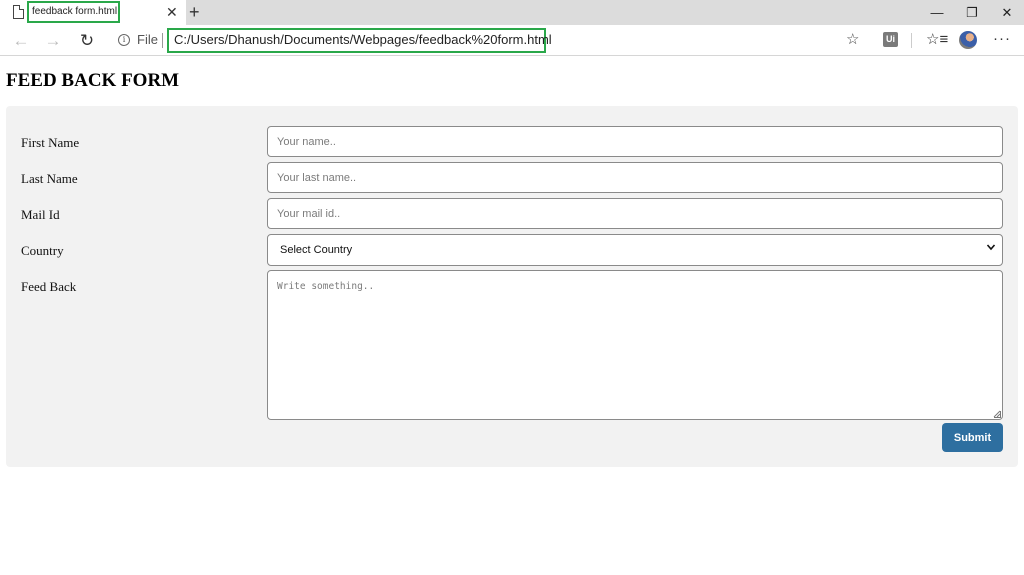 This screenshot has width=1024, height=575. Describe the element at coordinates (162, 40) in the screenshot. I see `address-divider` at that location.